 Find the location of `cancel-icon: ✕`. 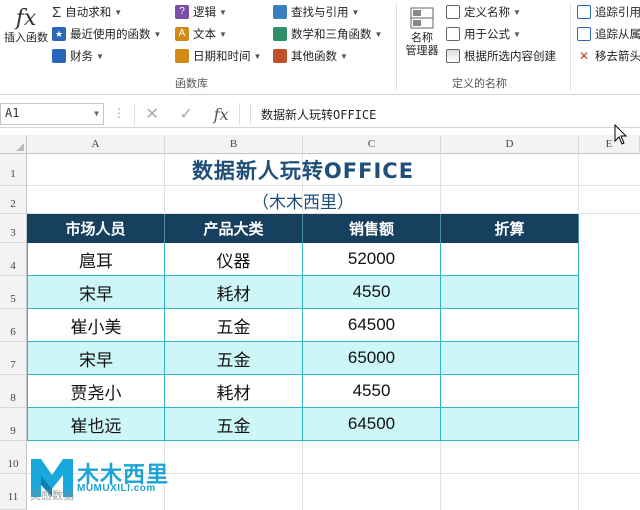

cancel-icon: ✕ is located at coordinates (151, 114).